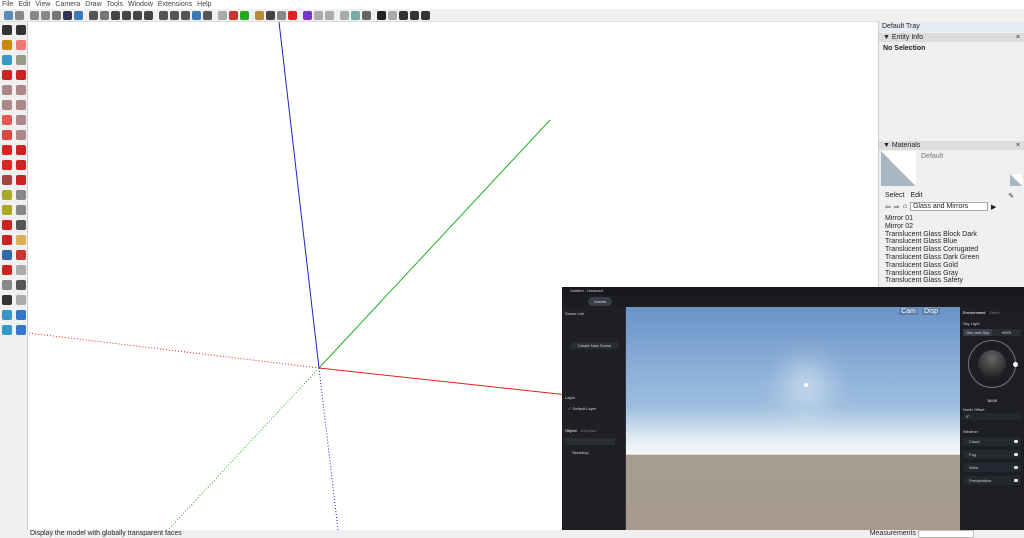 The width and height of the screenshot is (1024, 538). What do you see at coordinates (992, 416) in the screenshot?
I see `north-offset-input: 0°` at bounding box center [992, 416].